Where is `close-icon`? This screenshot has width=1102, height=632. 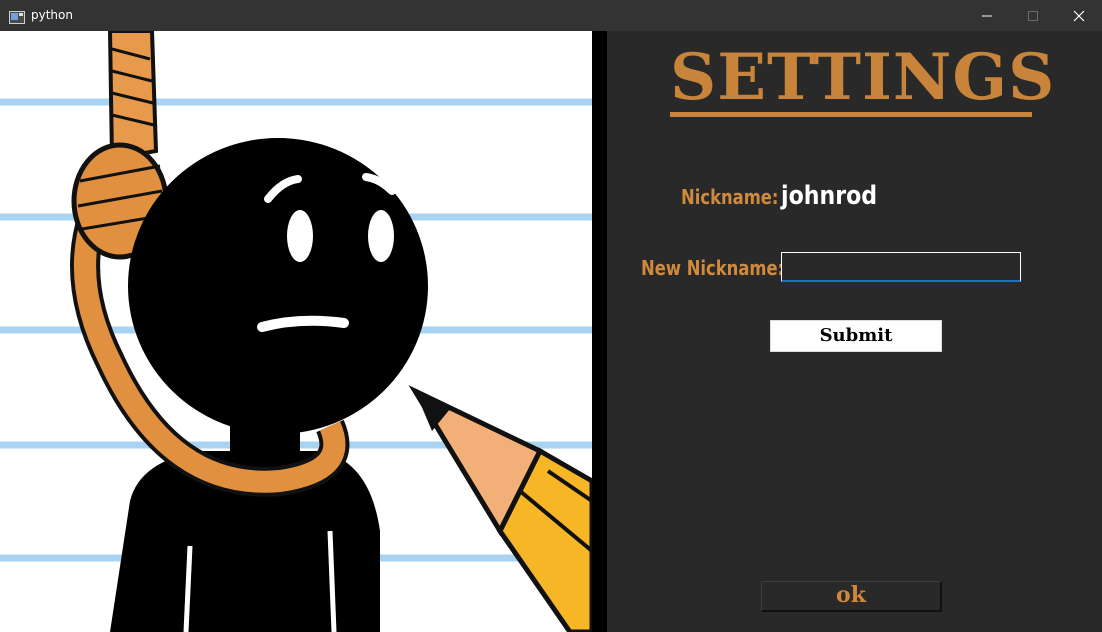 close-icon is located at coordinates (1079, 16).